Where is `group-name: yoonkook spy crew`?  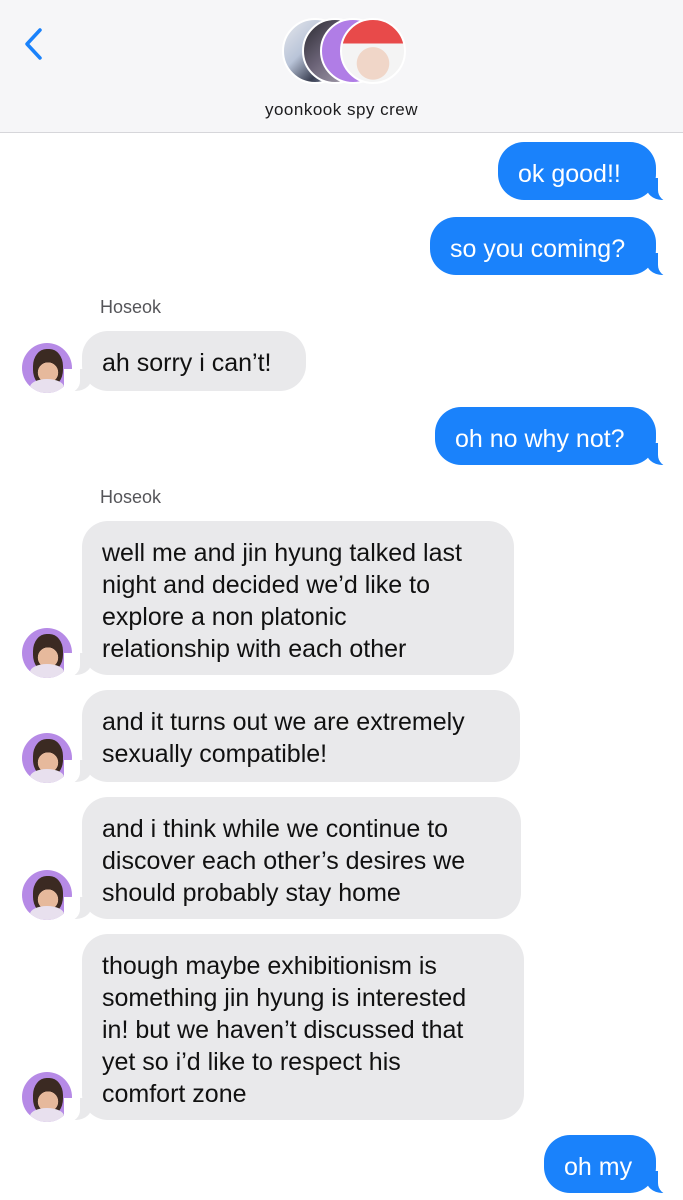
group-name: yoonkook spy crew is located at coordinates (341, 110).